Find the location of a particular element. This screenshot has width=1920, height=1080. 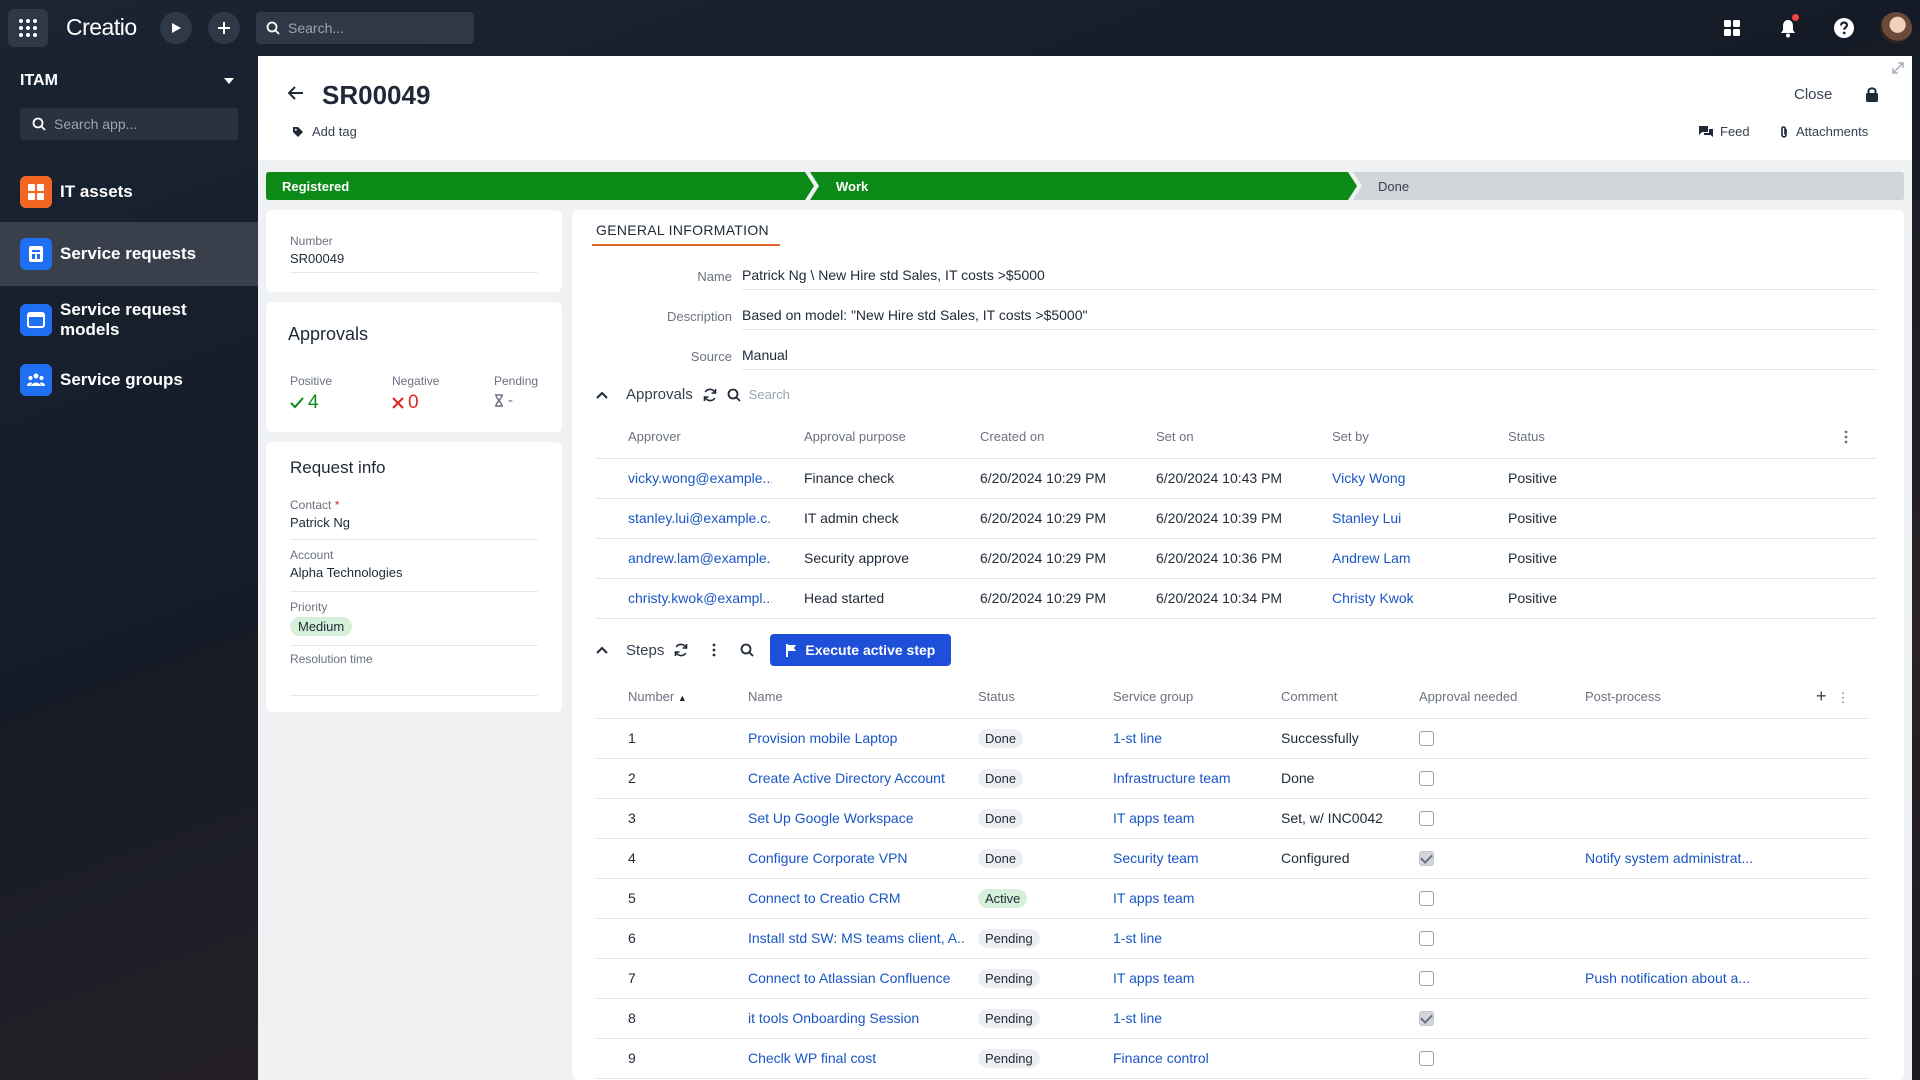

contact-field: Contact * Patrick Ng is located at coordinates (414, 518).